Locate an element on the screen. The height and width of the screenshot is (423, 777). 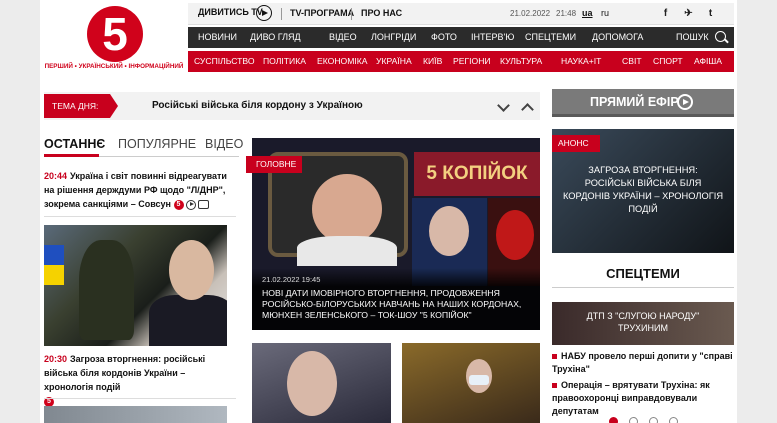
special-topic-title: ДТП З "СЛУГОЮ НАРОДУ" ТРУХИНИМ is located at coordinates (643, 322).